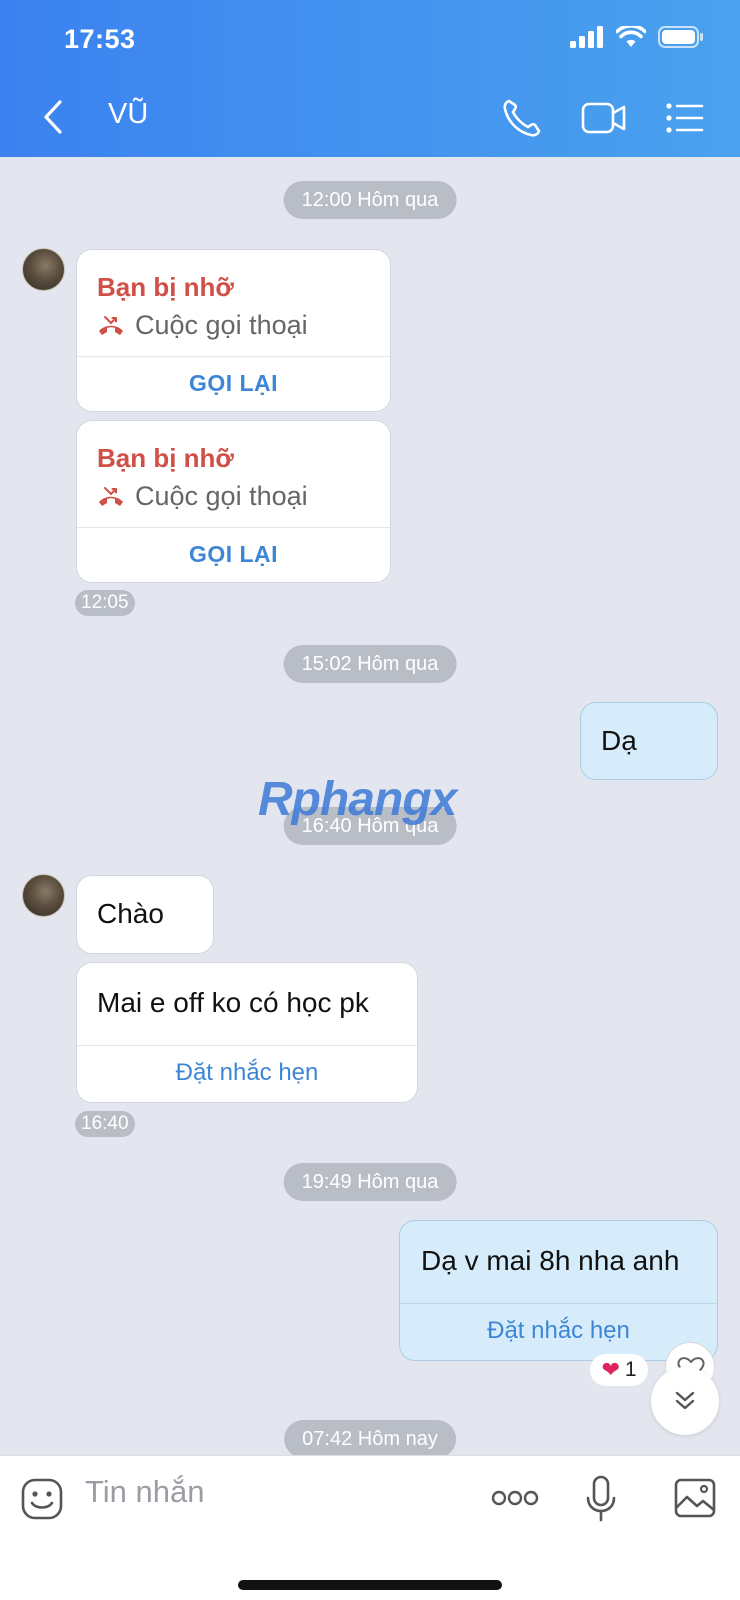 This screenshot has height=1600, width=740. I want to click on chat-header: 17:53 VŨ, so click(370, 78).